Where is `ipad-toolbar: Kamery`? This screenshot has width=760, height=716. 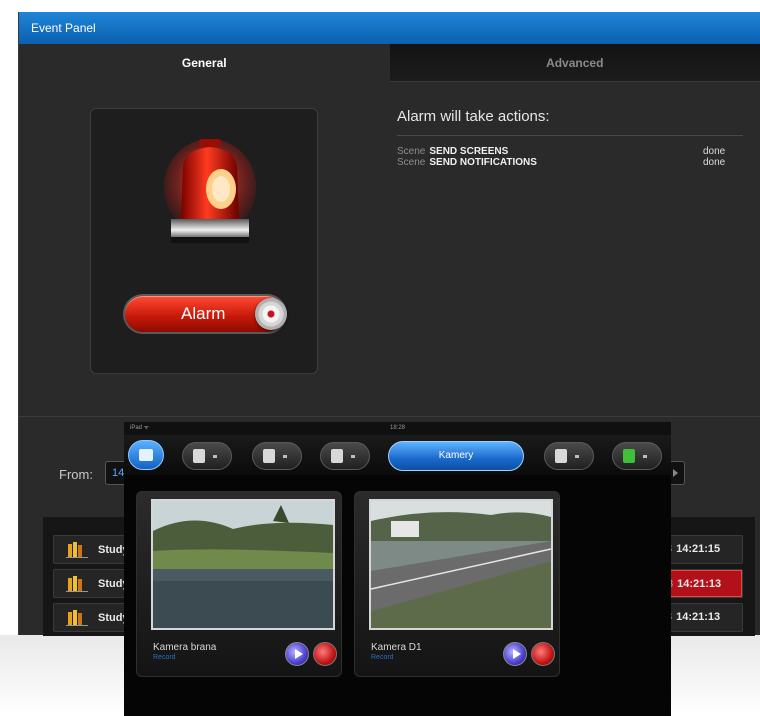 ipad-toolbar: Kamery is located at coordinates (397, 455).